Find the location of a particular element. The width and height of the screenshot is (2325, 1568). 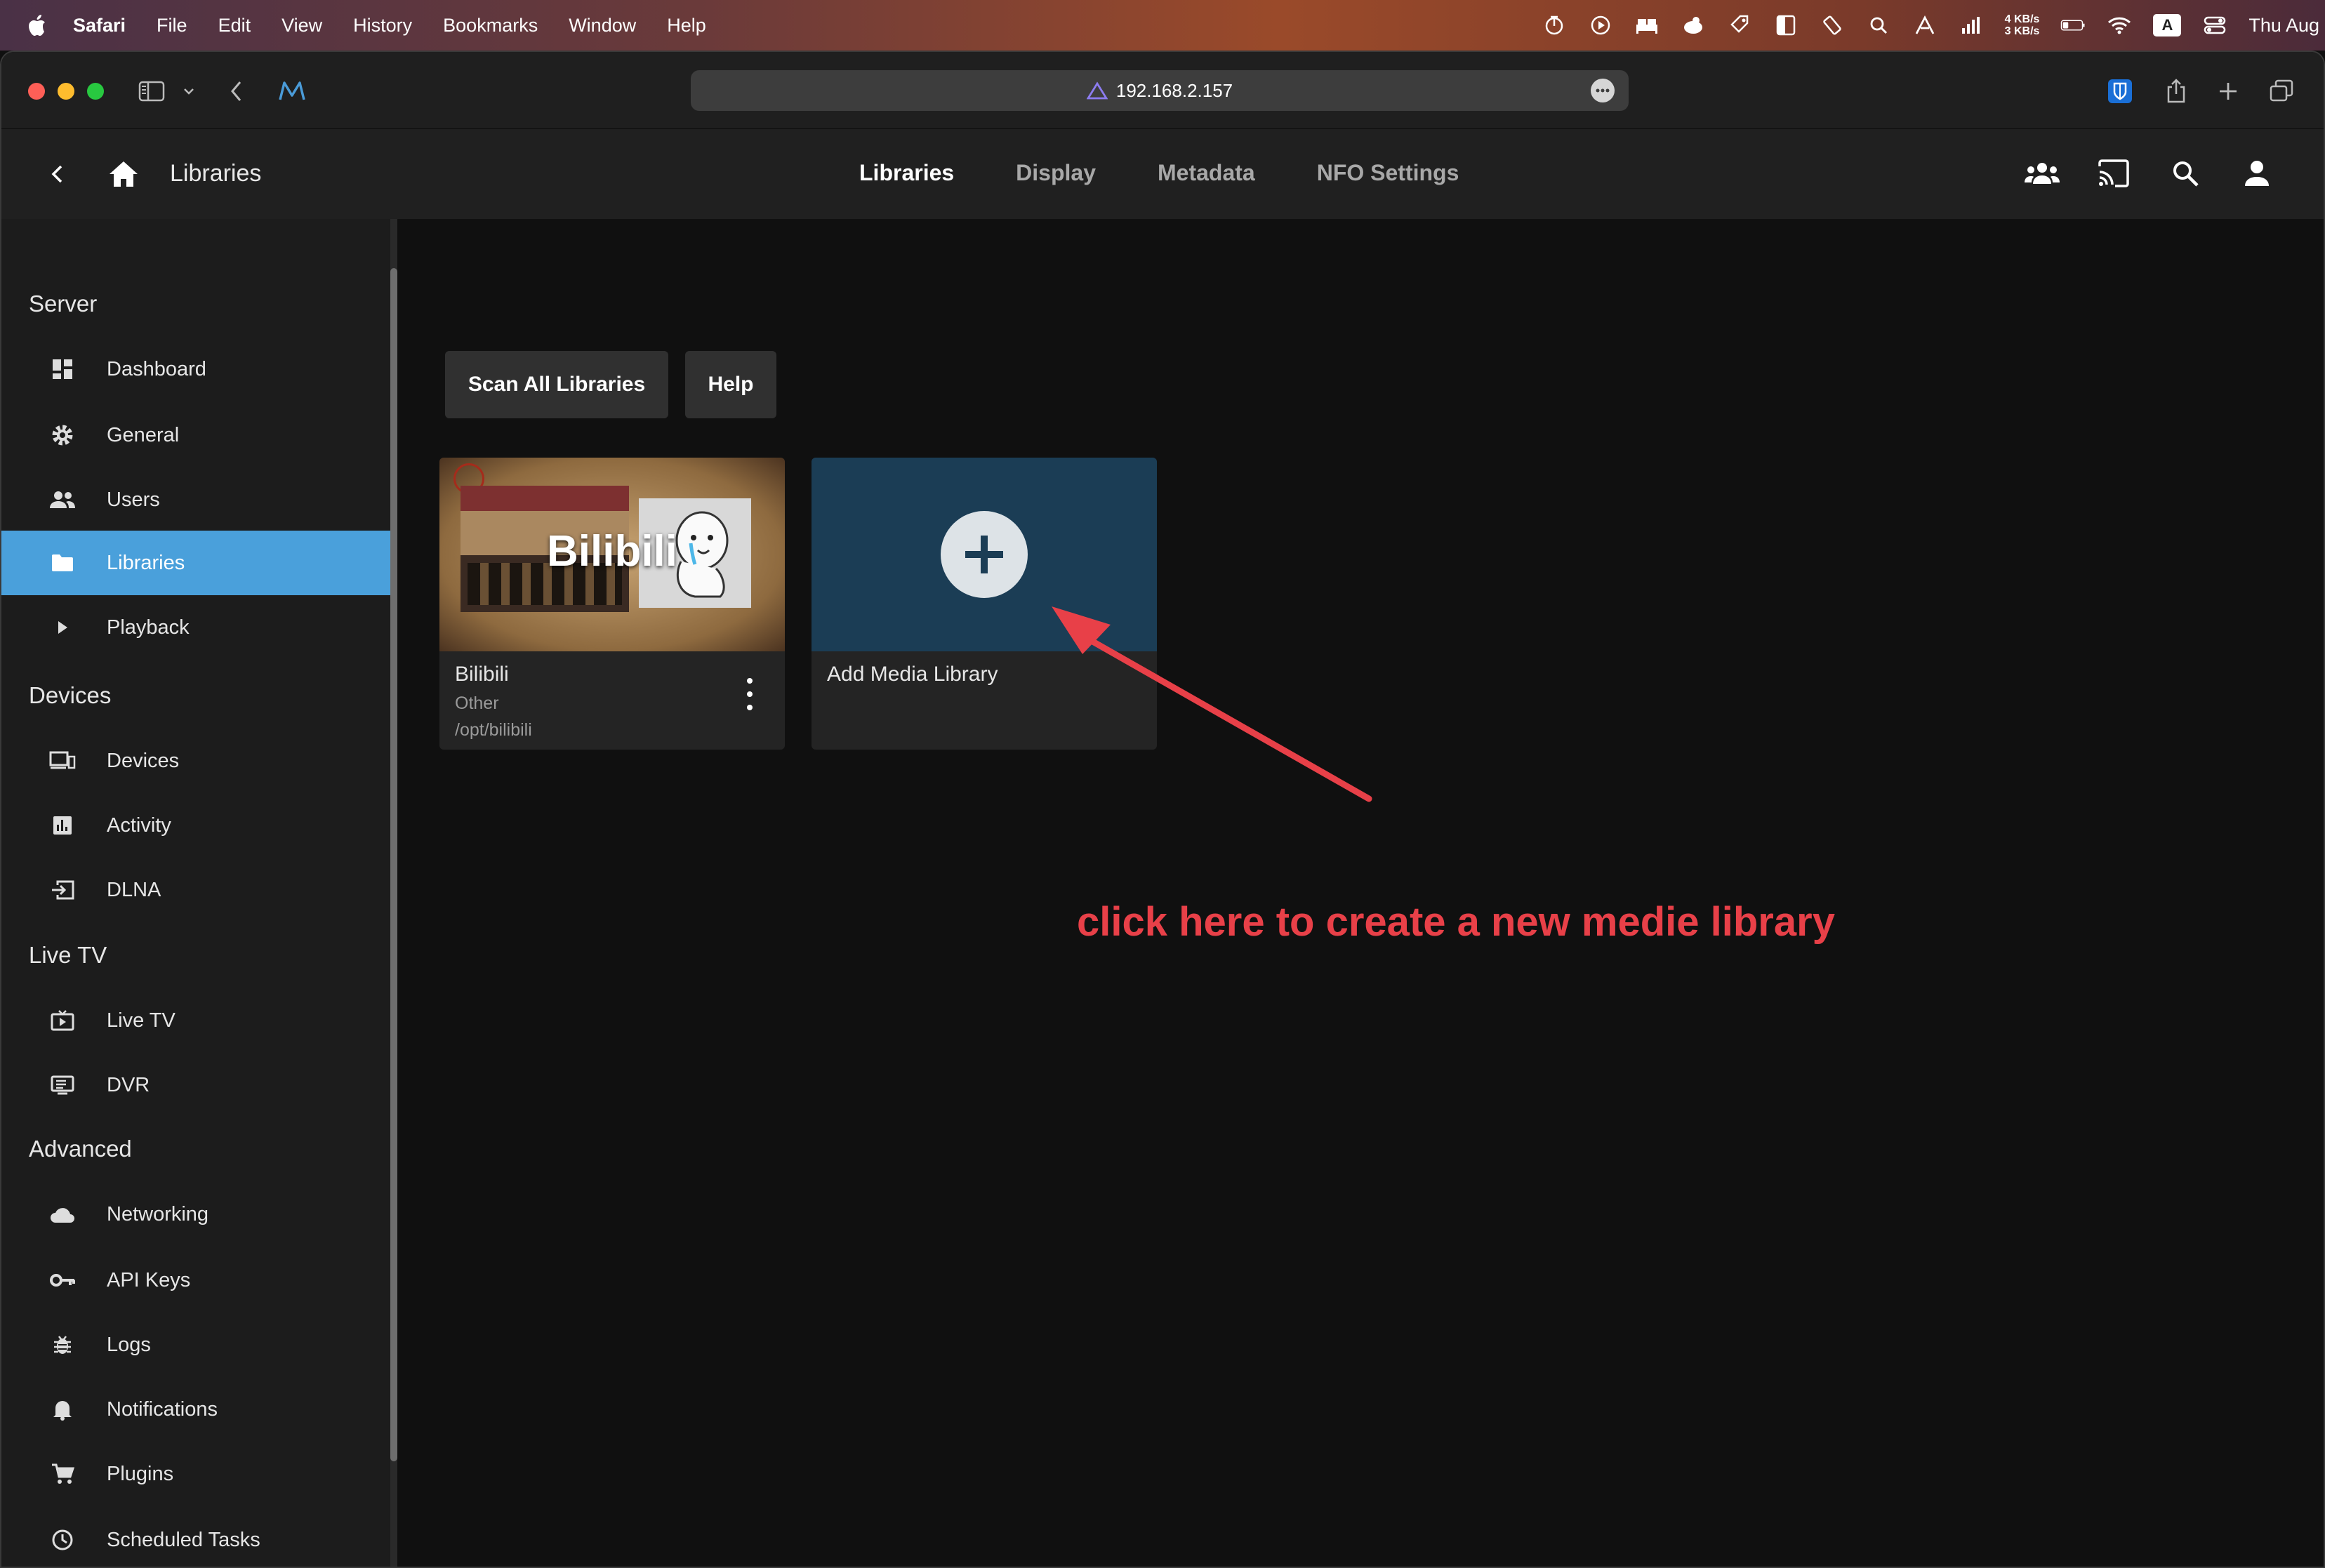

scan-all-libraries-button: Scan All Libraries is located at coordinates (556, 384).